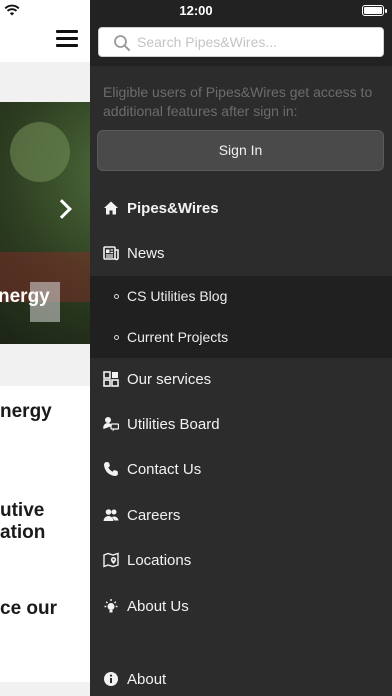  What do you see at coordinates (111, 469) in the screenshot?
I see `phone-icon` at bounding box center [111, 469].